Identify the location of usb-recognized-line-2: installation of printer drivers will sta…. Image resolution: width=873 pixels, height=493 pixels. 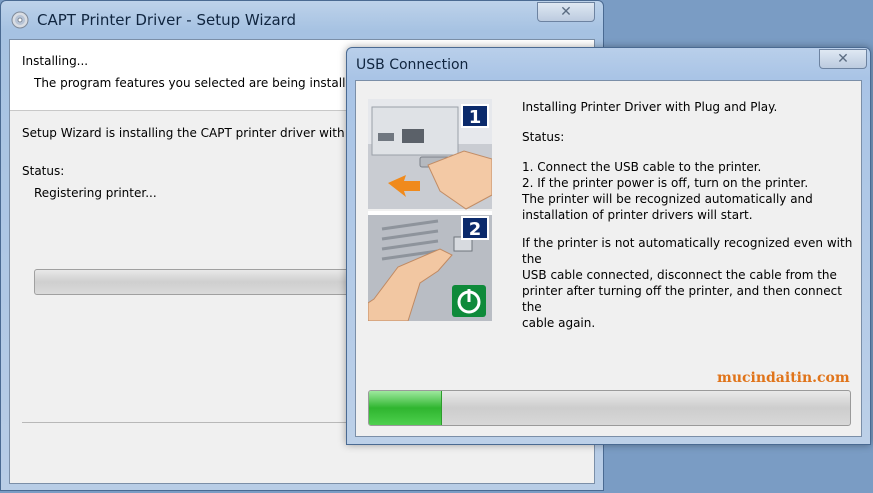
(637, 215).